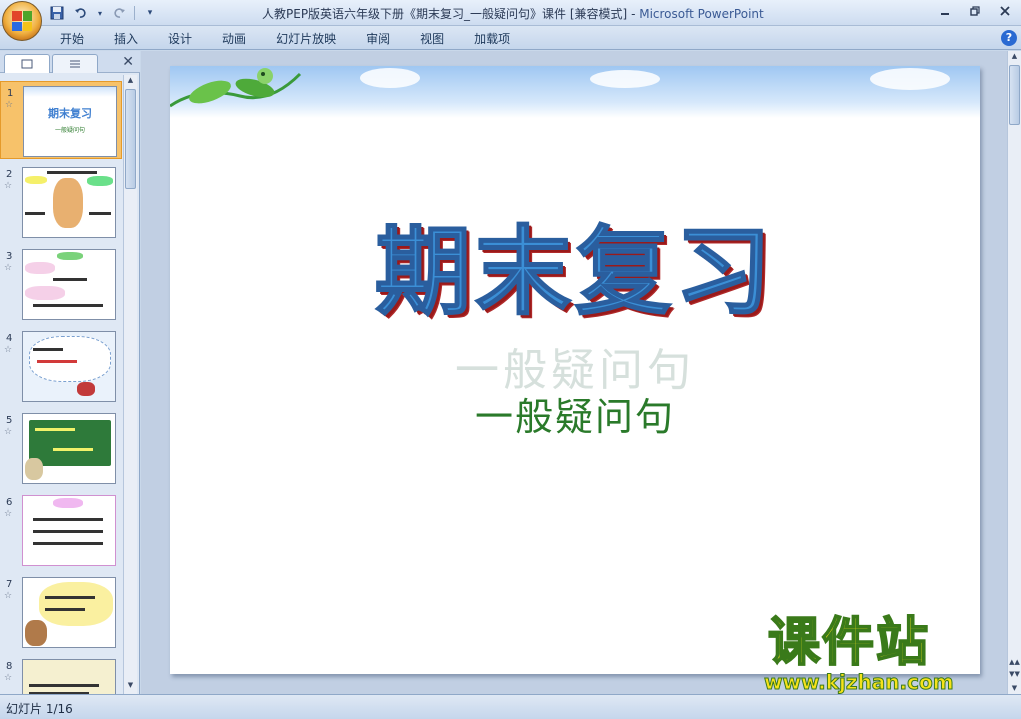 This screenshot has width=1021, height=719. Describe the element at coordinates (236, 88) in the screenshot. I see `leaf-decoration` at that location.